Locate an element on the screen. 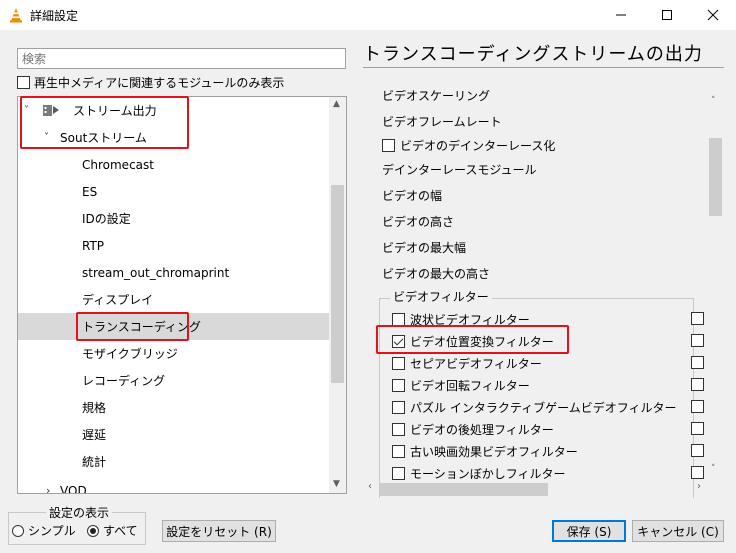 This screenshot has width=736, height=553. filter-oldmovie: 古い映画効果ビデオフィルター is located at coordinates (485, 451).